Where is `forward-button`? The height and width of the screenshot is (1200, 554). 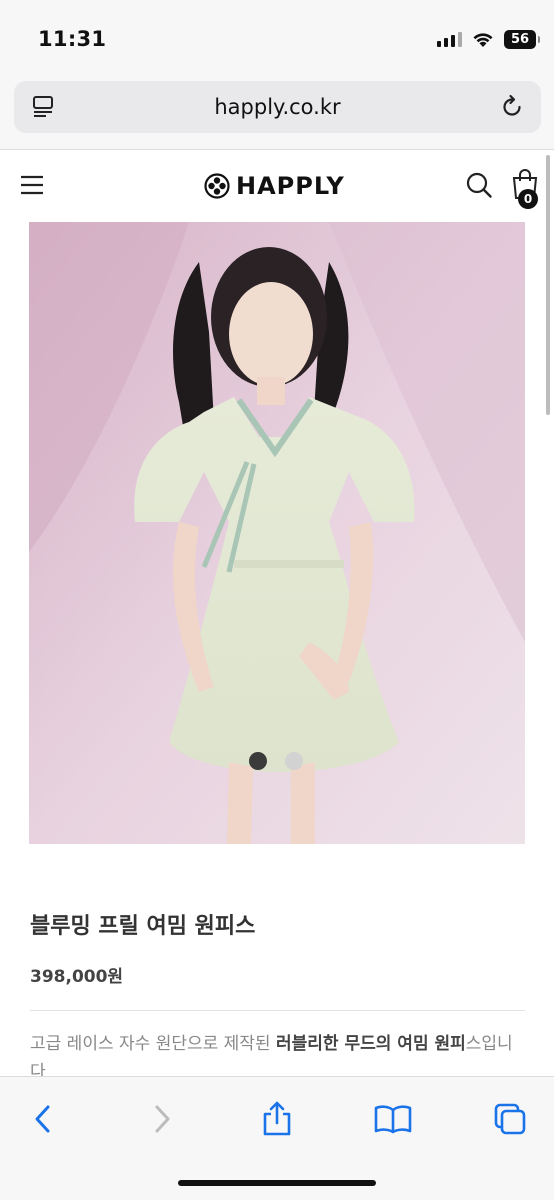 forward-button is located at coordinates (162, 1119).